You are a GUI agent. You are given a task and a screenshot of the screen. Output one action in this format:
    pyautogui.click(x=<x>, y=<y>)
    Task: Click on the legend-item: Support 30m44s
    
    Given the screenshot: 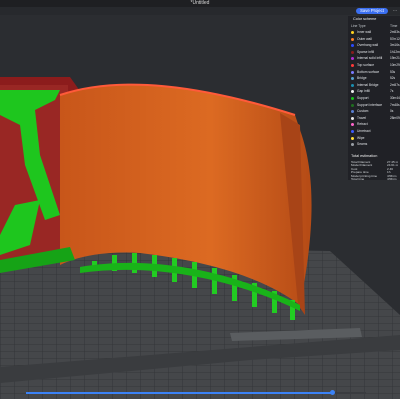 What is the action you would take?
    pyautogui.click(x=375, y=98)
    